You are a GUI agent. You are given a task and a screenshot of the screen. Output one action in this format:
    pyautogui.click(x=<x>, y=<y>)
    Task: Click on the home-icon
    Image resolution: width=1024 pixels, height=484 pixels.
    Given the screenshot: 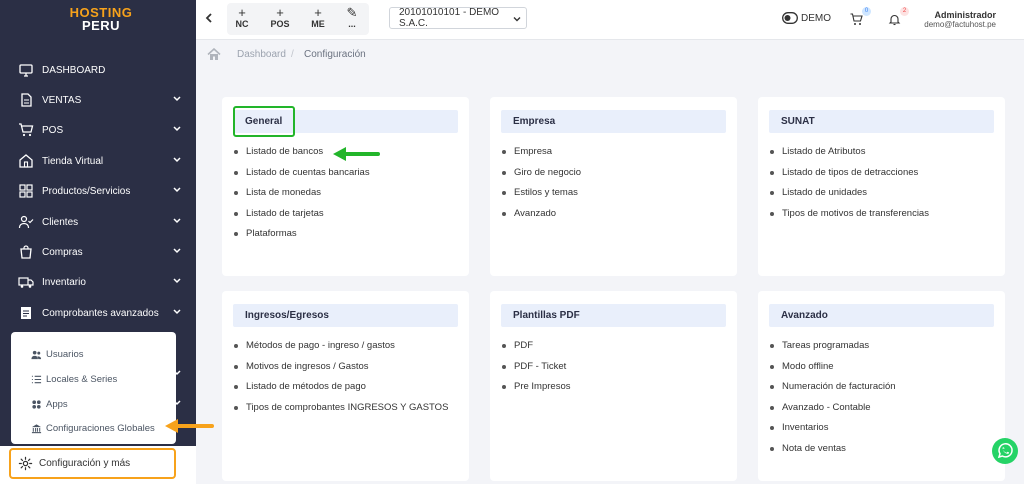 What is the action you would take?
    pyautogui.click(x=214, y=54)
    